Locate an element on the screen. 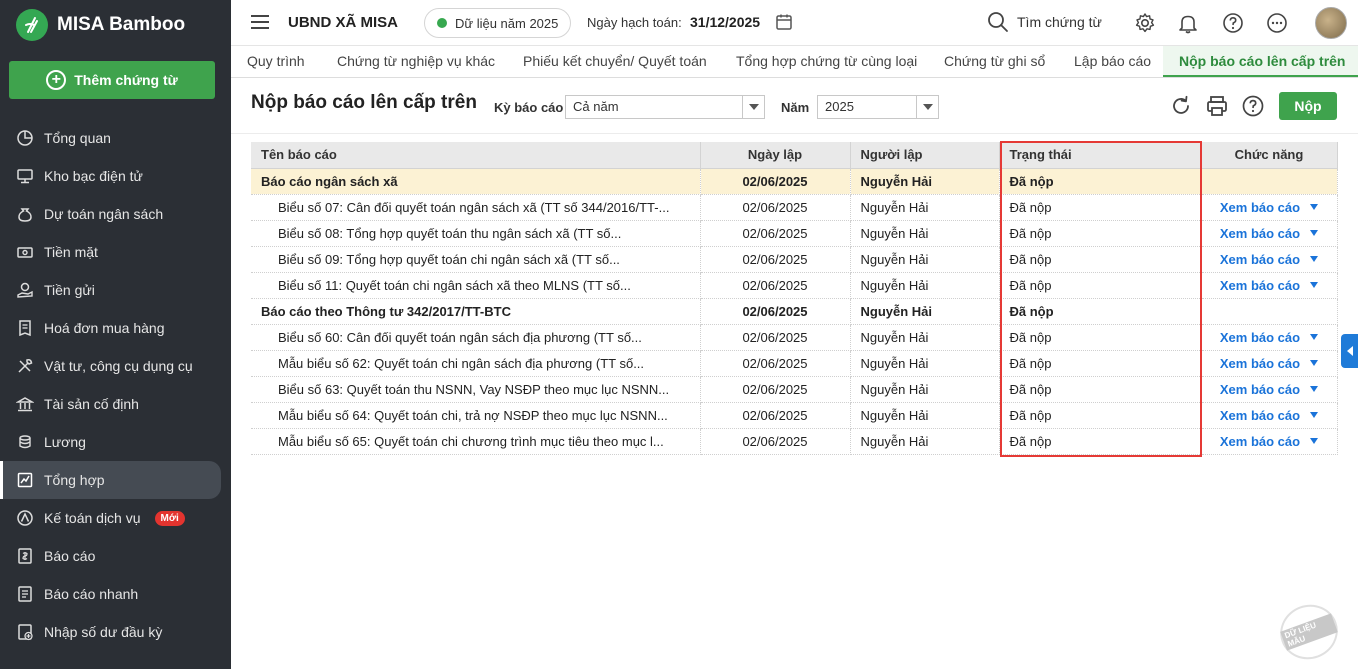 This screenshot has width=1358, height=669. sidebar-item-6: Vật tư, công cụ dụng cụ is located at coordinates (115, 366).